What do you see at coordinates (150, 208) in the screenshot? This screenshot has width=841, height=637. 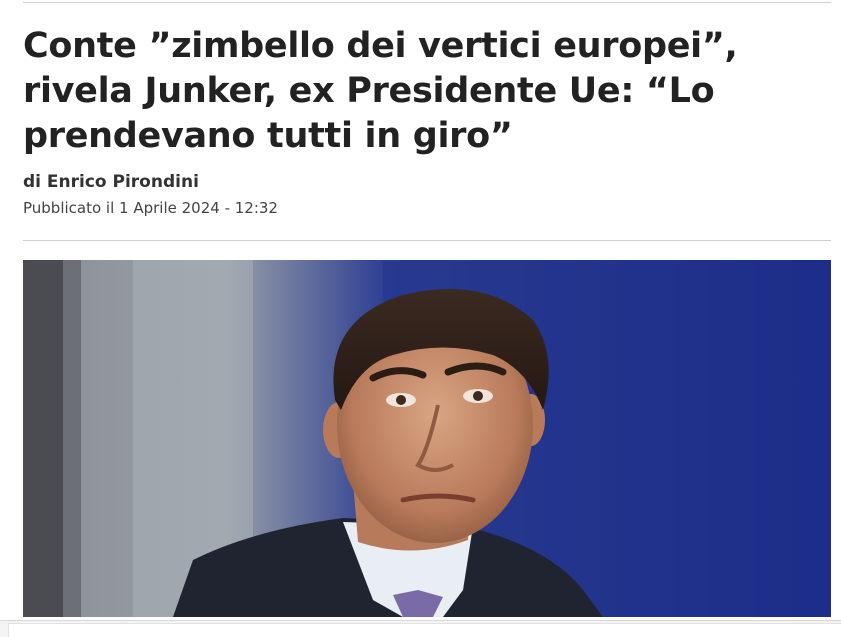 I see `publish-date: Pubblicato il 1 Aprile 2024 - 12:32` at bounding box center [150, 208].